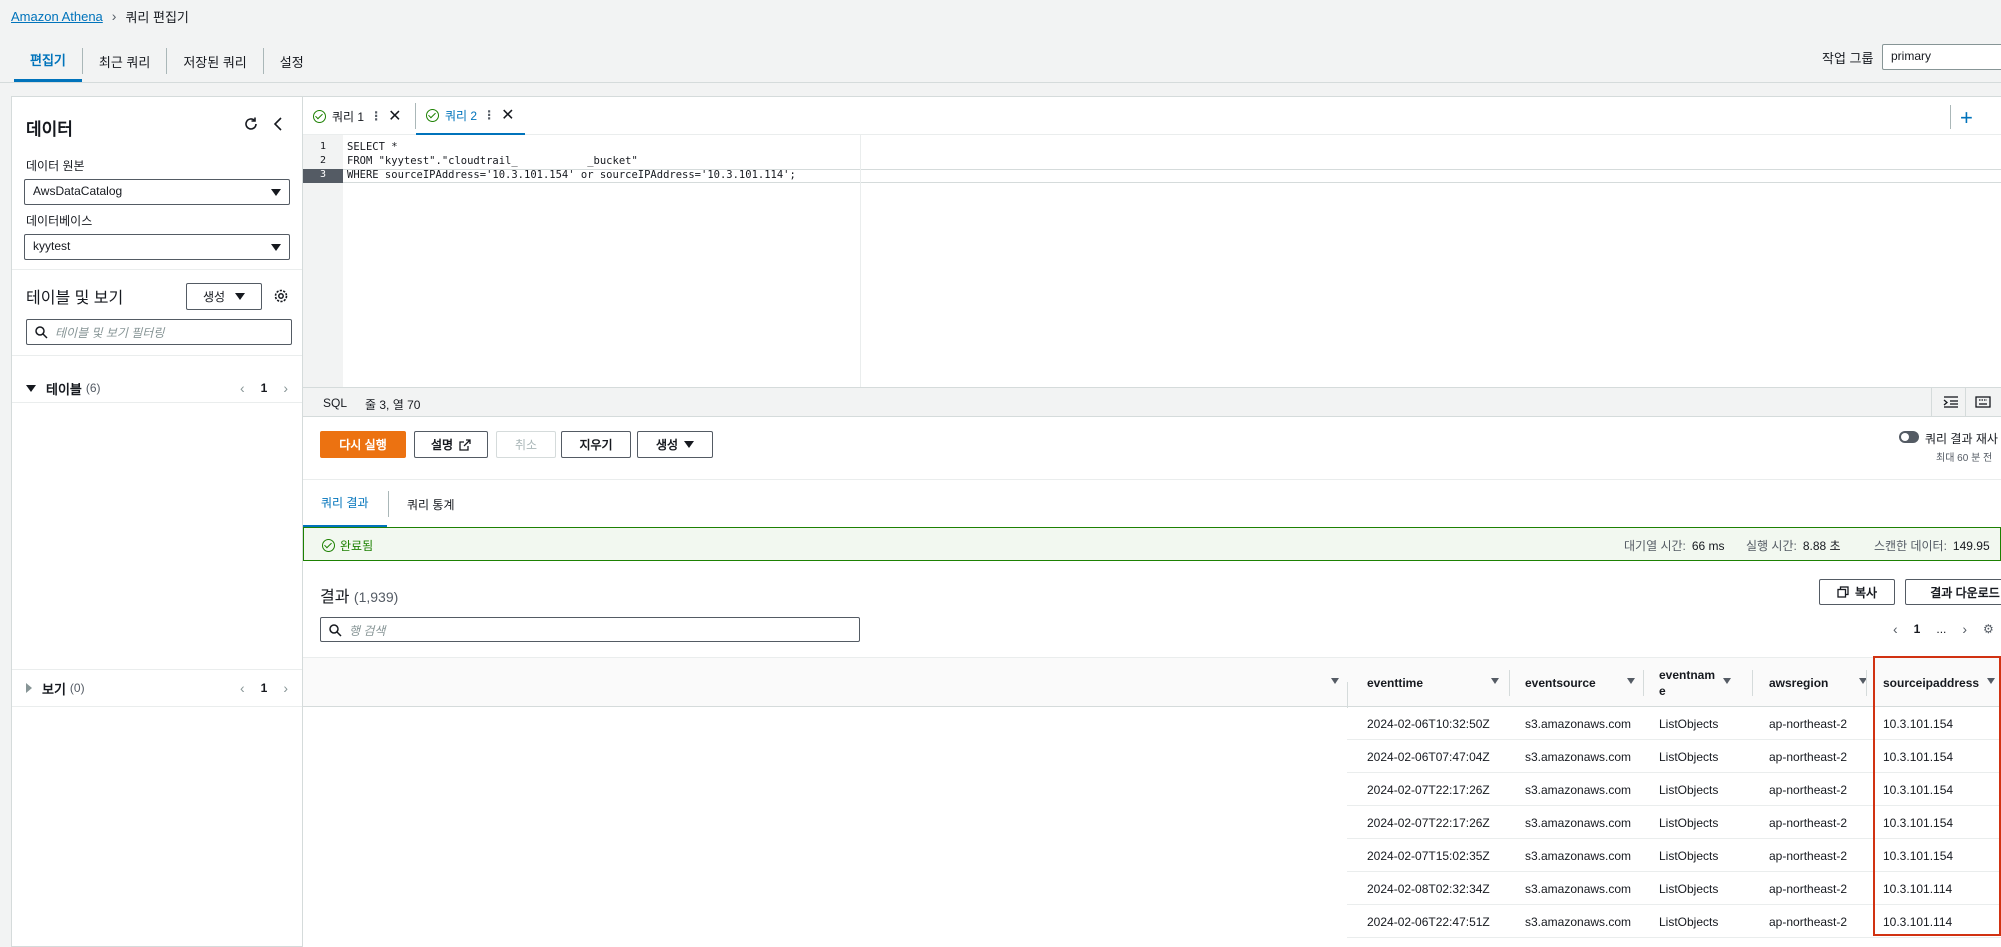 The image size is (2001, 947). What do you see at coordinates (359, 595) in the screenshot?
I see `results-title: 결과 (1,939)` at bounding box center [359, 595].